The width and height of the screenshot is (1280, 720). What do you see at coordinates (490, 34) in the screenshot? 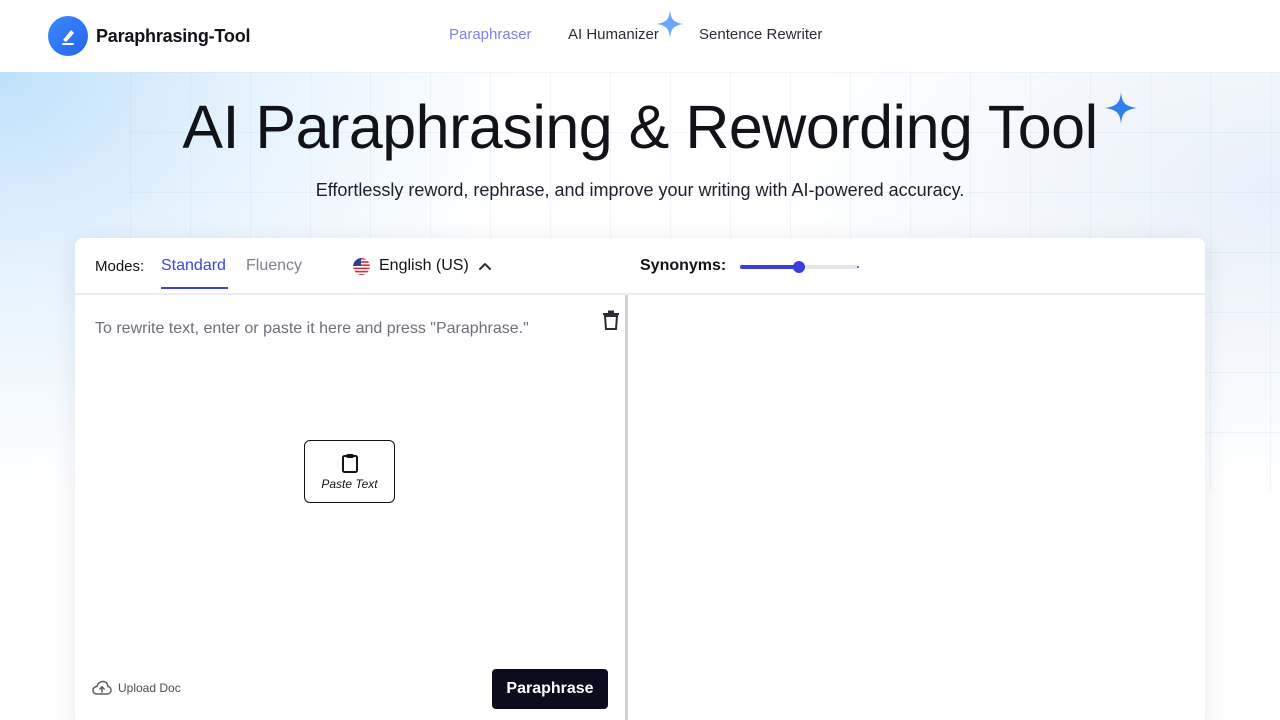
I see `nav-paraphraser: Paraphraser` at bounding box center [490, 34].